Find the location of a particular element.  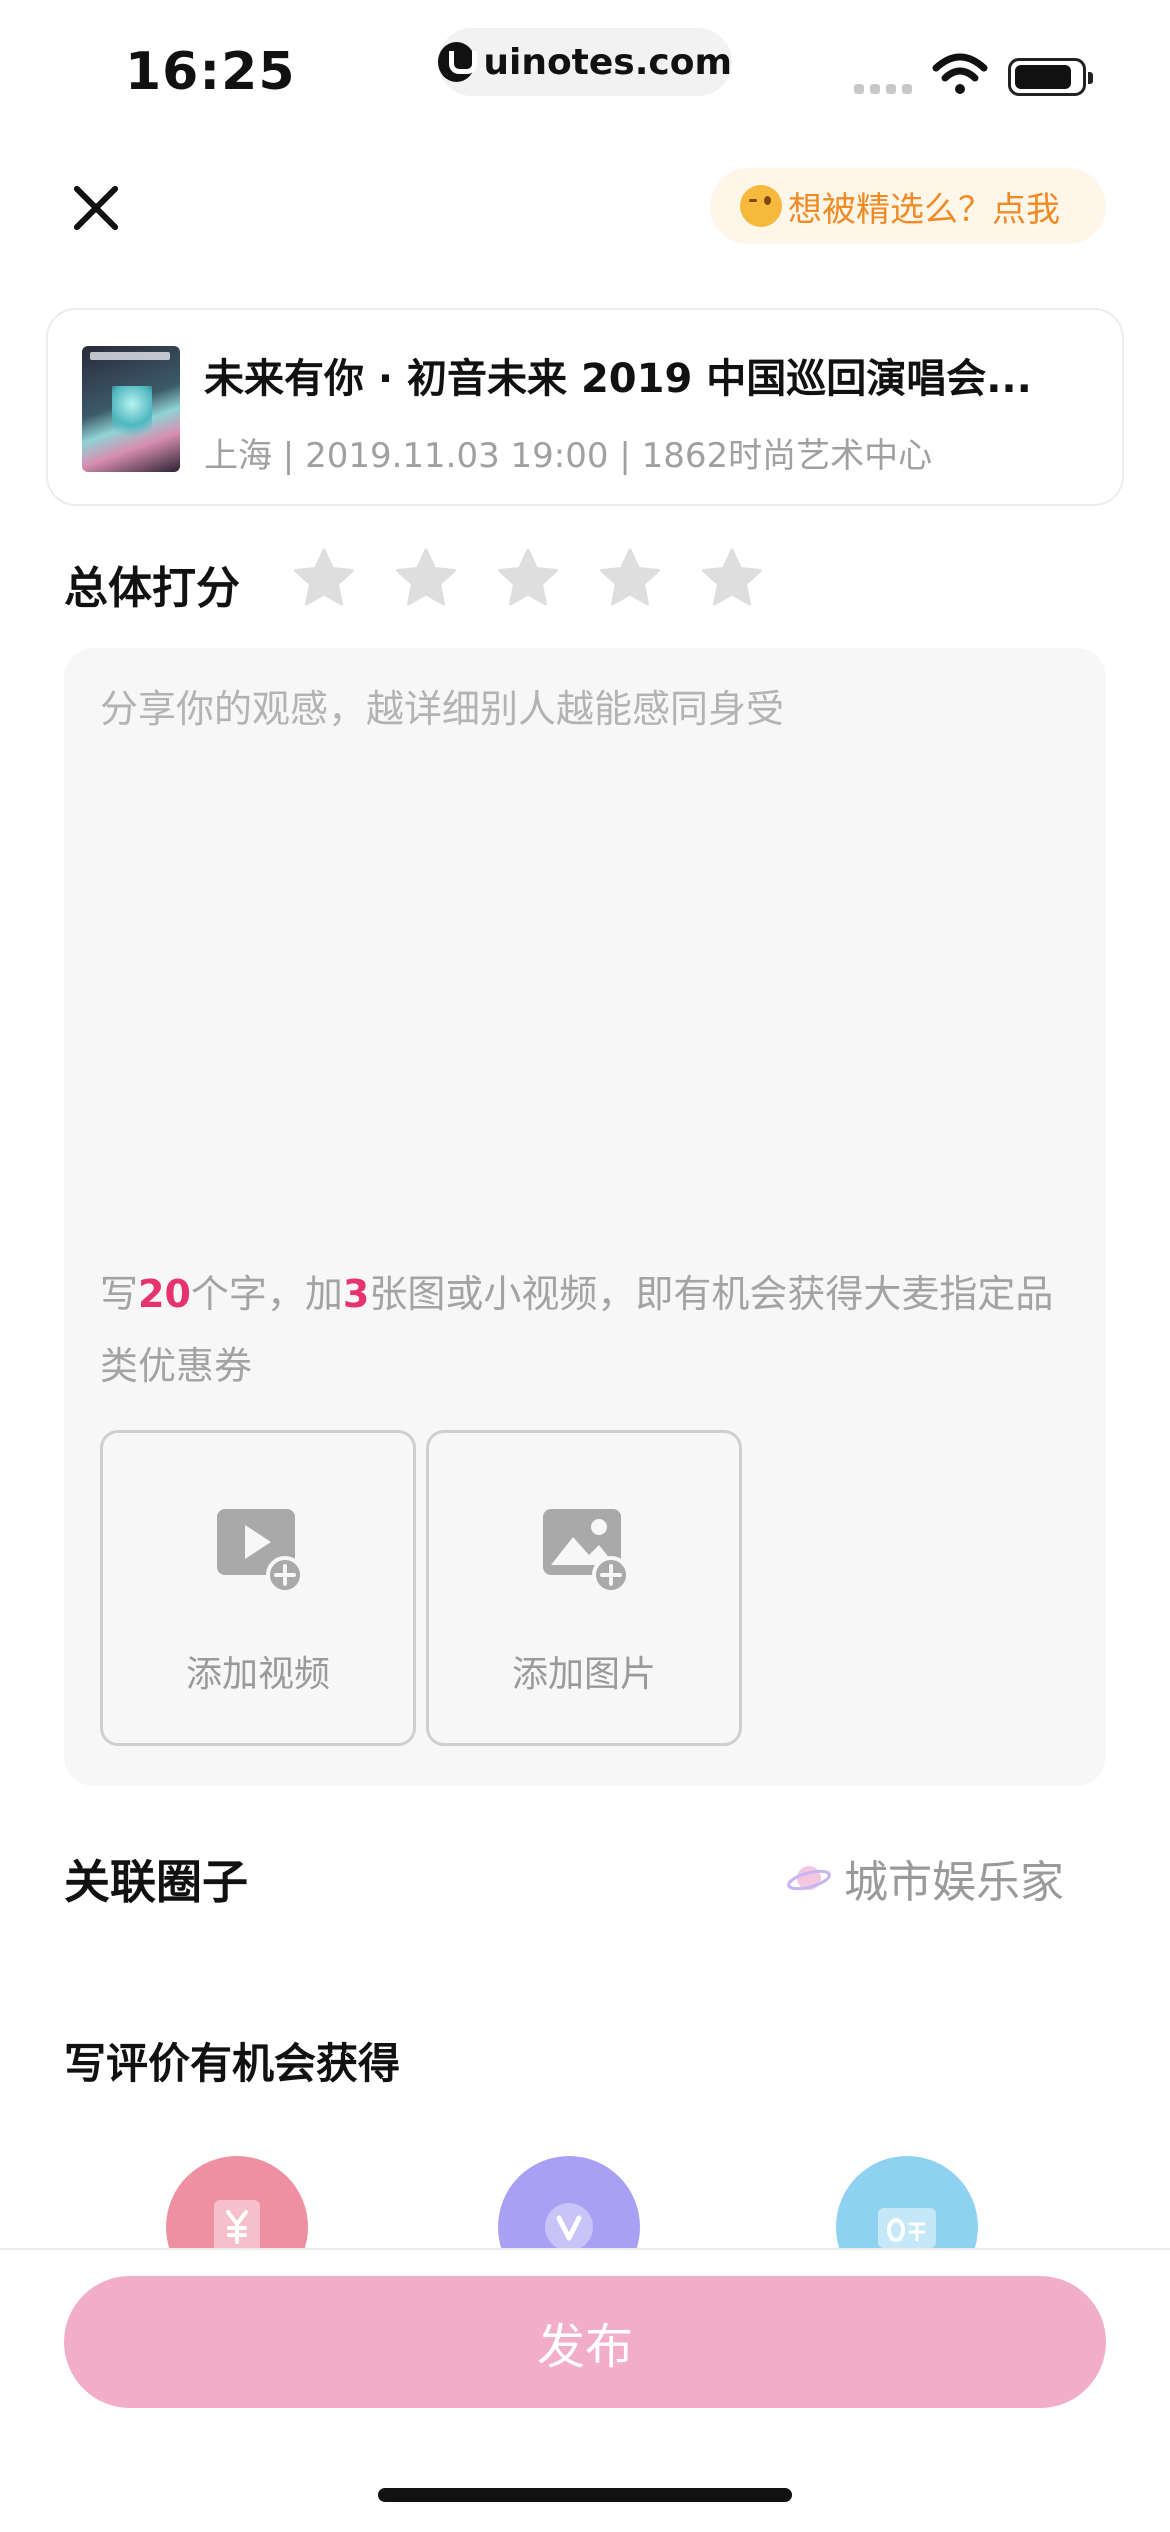

site-logo-icon is located at coordinates (458, 62).